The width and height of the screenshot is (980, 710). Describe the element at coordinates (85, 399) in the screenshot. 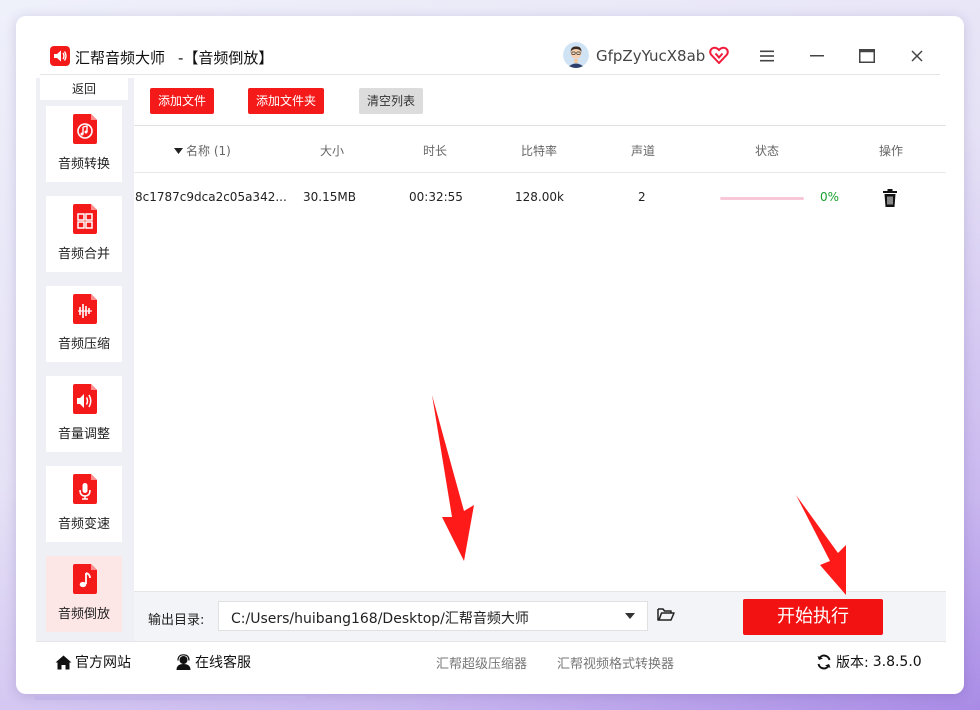

I see `volume-adjust-icon` at that location.